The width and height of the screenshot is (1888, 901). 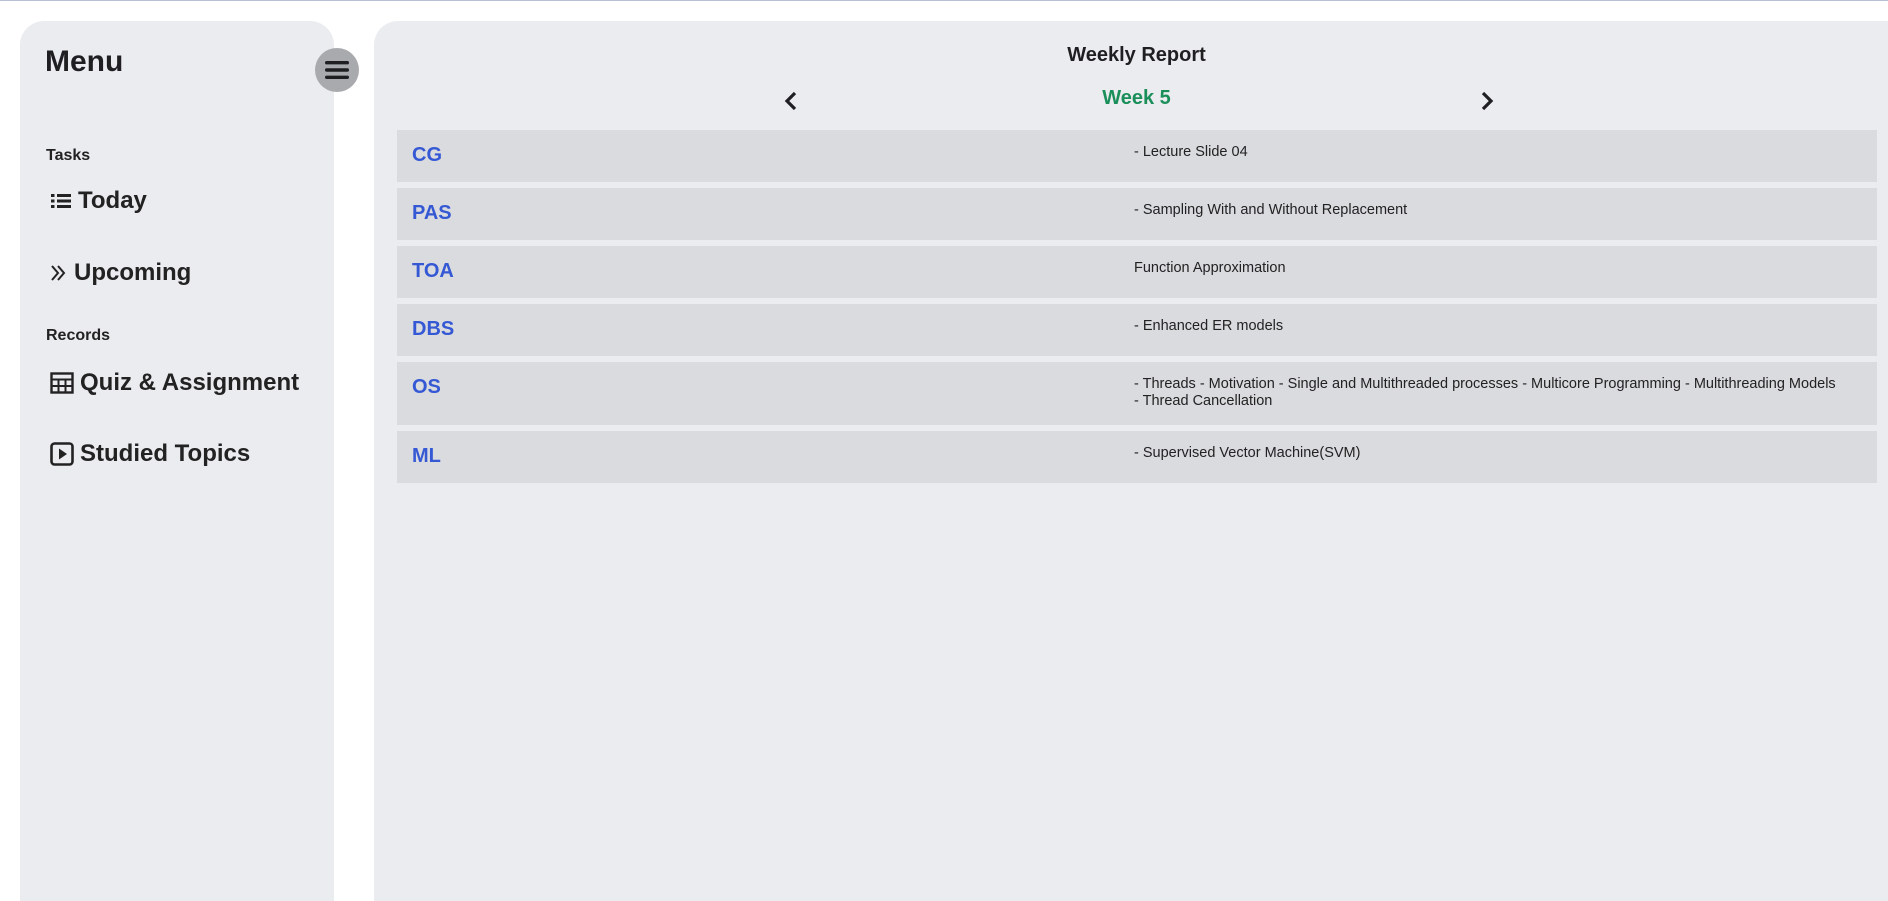 I want to click on top-border, so click(x=944, y=0).